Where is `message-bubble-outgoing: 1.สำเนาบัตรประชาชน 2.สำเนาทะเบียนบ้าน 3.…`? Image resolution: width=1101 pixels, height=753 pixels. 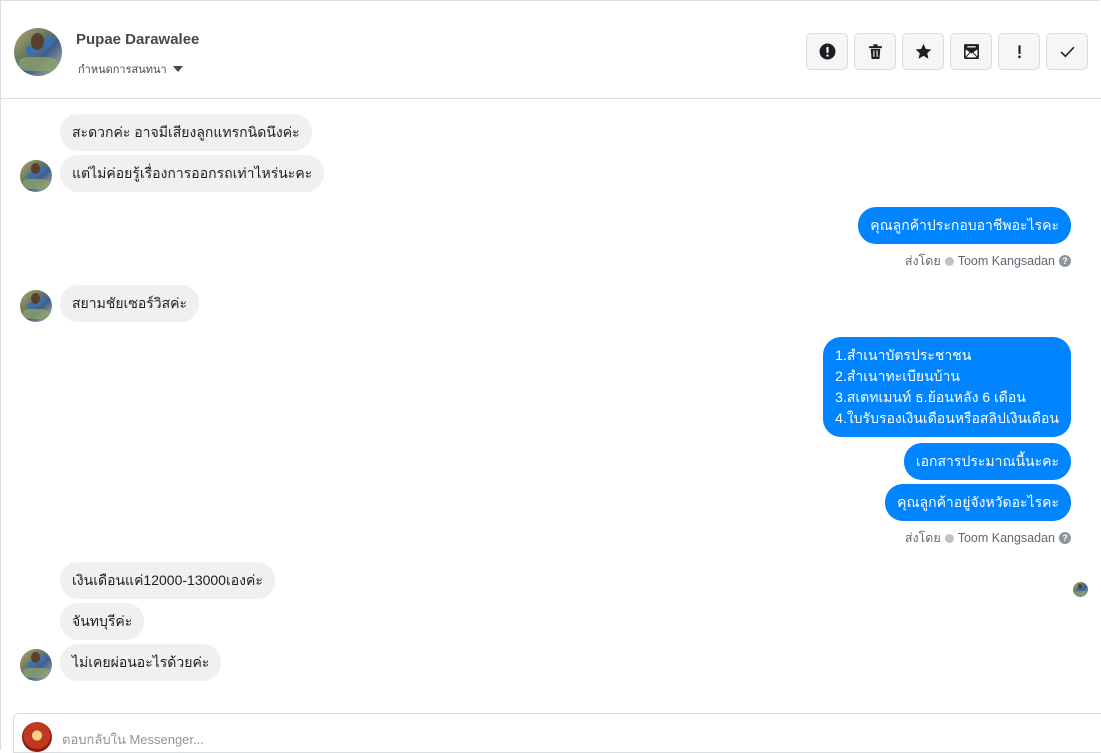
message-bubble-outgoing: 1.สำเนาบัตรประชาชน 2.สำเนาทะเบียนบ้าน 3.… is located at coordinates (947, 387).